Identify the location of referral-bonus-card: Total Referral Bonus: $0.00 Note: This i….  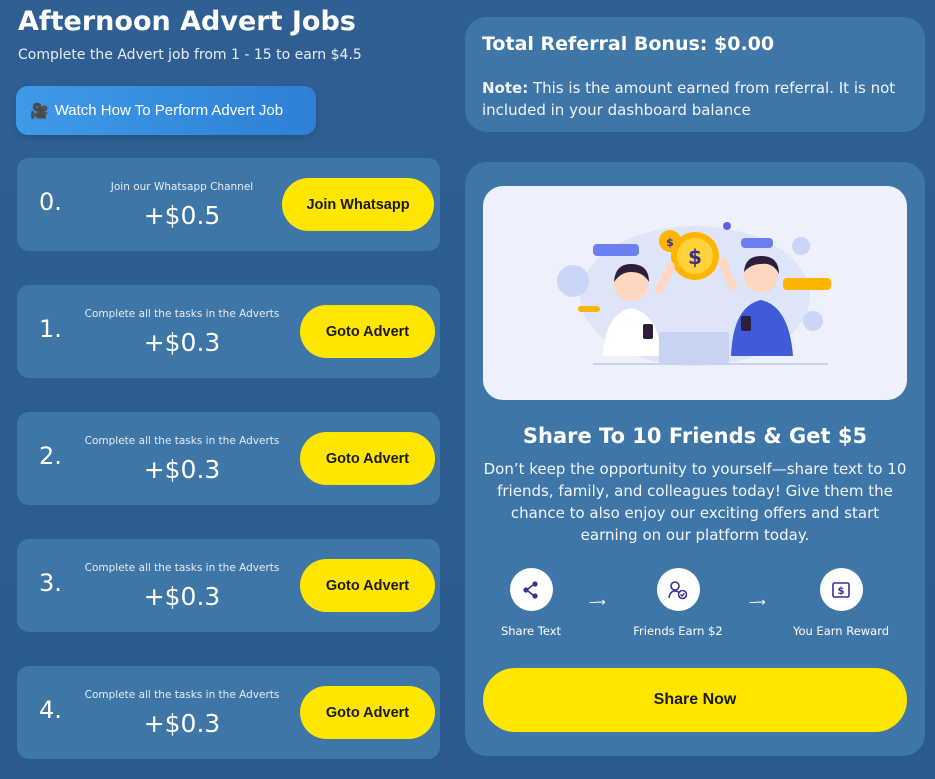
(695, 74).